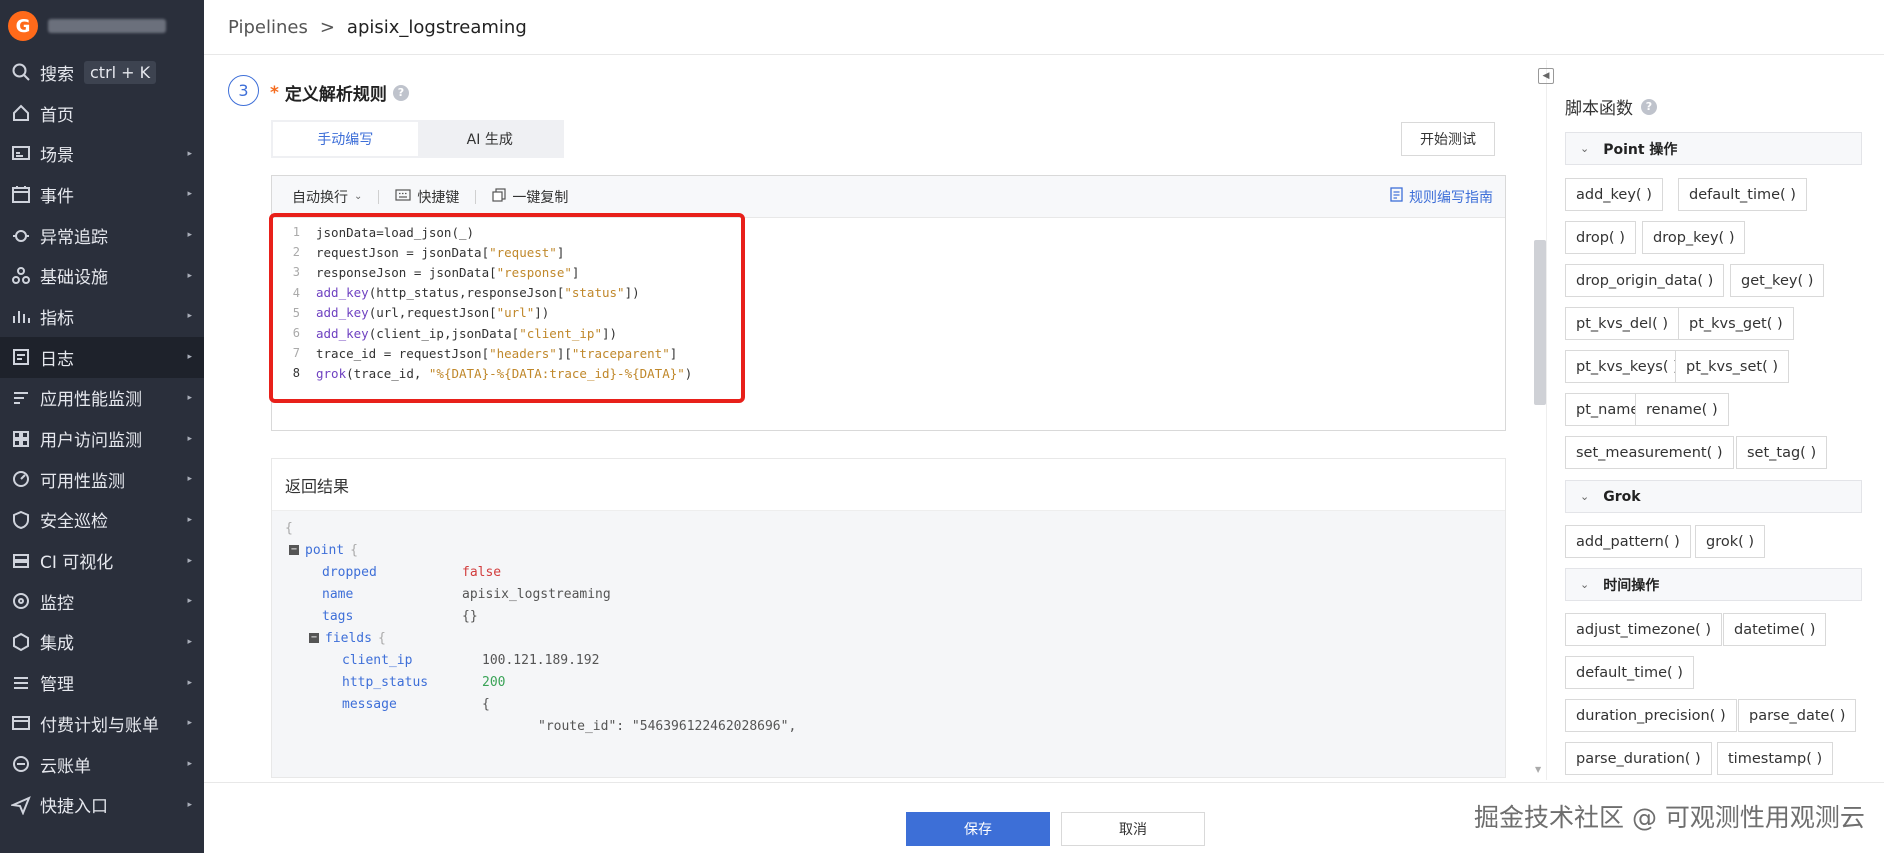 The width and height of the screenshot is (1884, 853). What do you see at coordinates (1713, 148) in the screenshot?
I see `function-group-0: ⌄ Point 操作` at bounding box center [1713, 148].